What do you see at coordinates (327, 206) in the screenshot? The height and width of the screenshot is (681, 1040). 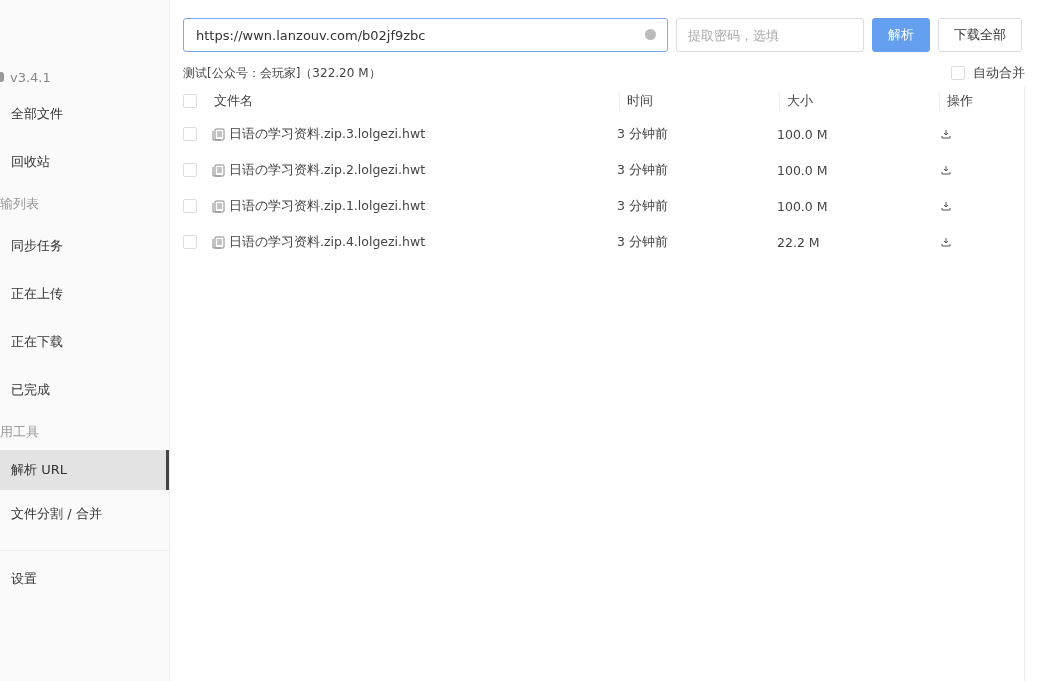 I see `file-name: 日语の学习资料.zip.1.lolgezi.hwt` at bounding box center [327, 206].